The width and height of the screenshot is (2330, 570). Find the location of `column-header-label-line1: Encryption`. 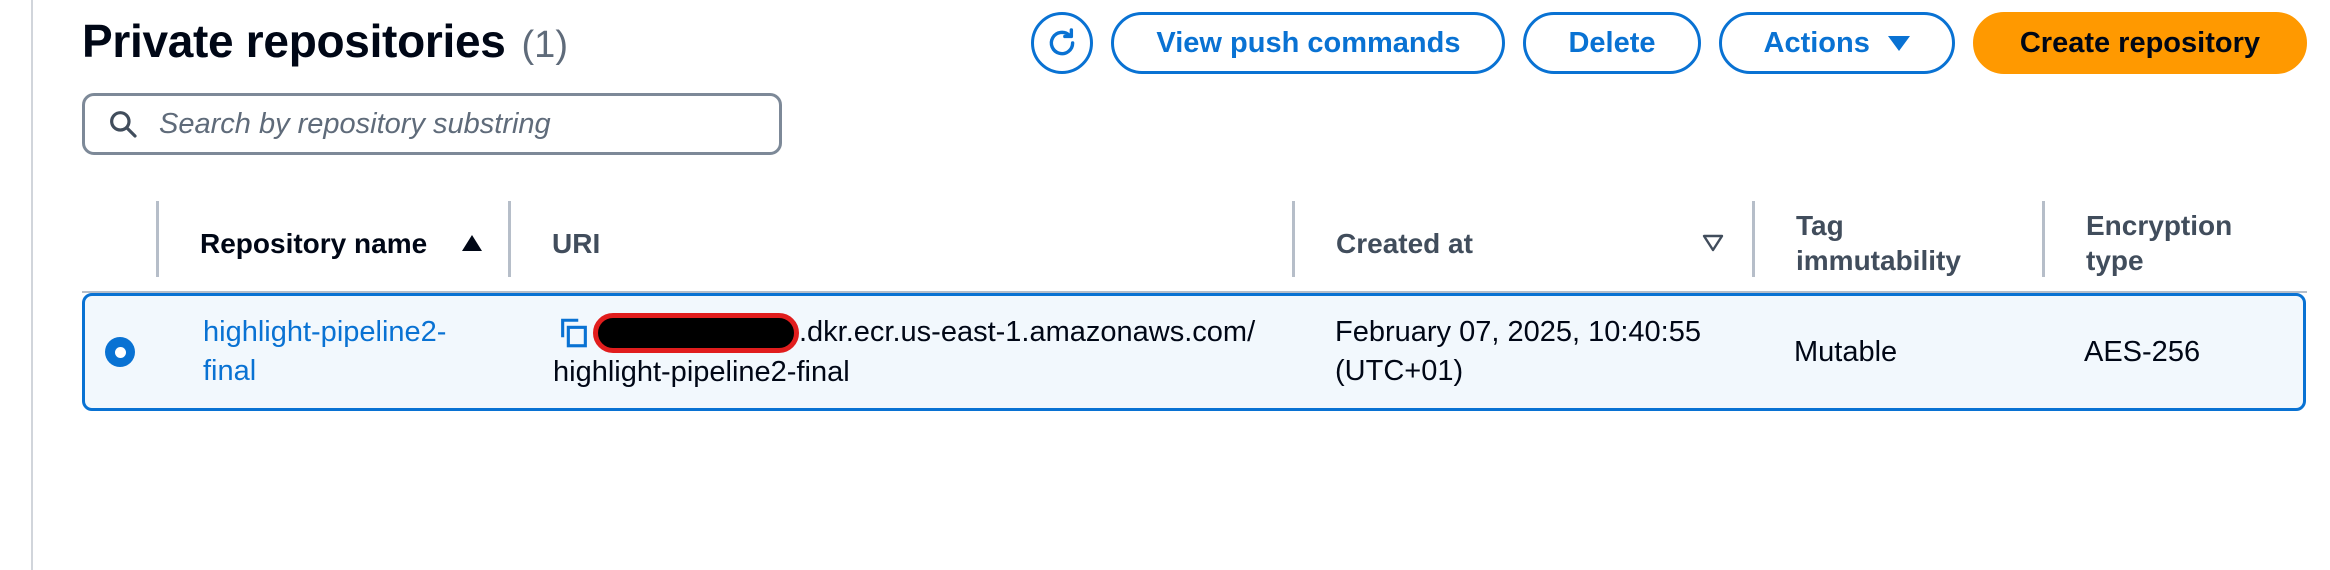

column-header-label-line1: Encryption is located at coordinates (2159, 225).